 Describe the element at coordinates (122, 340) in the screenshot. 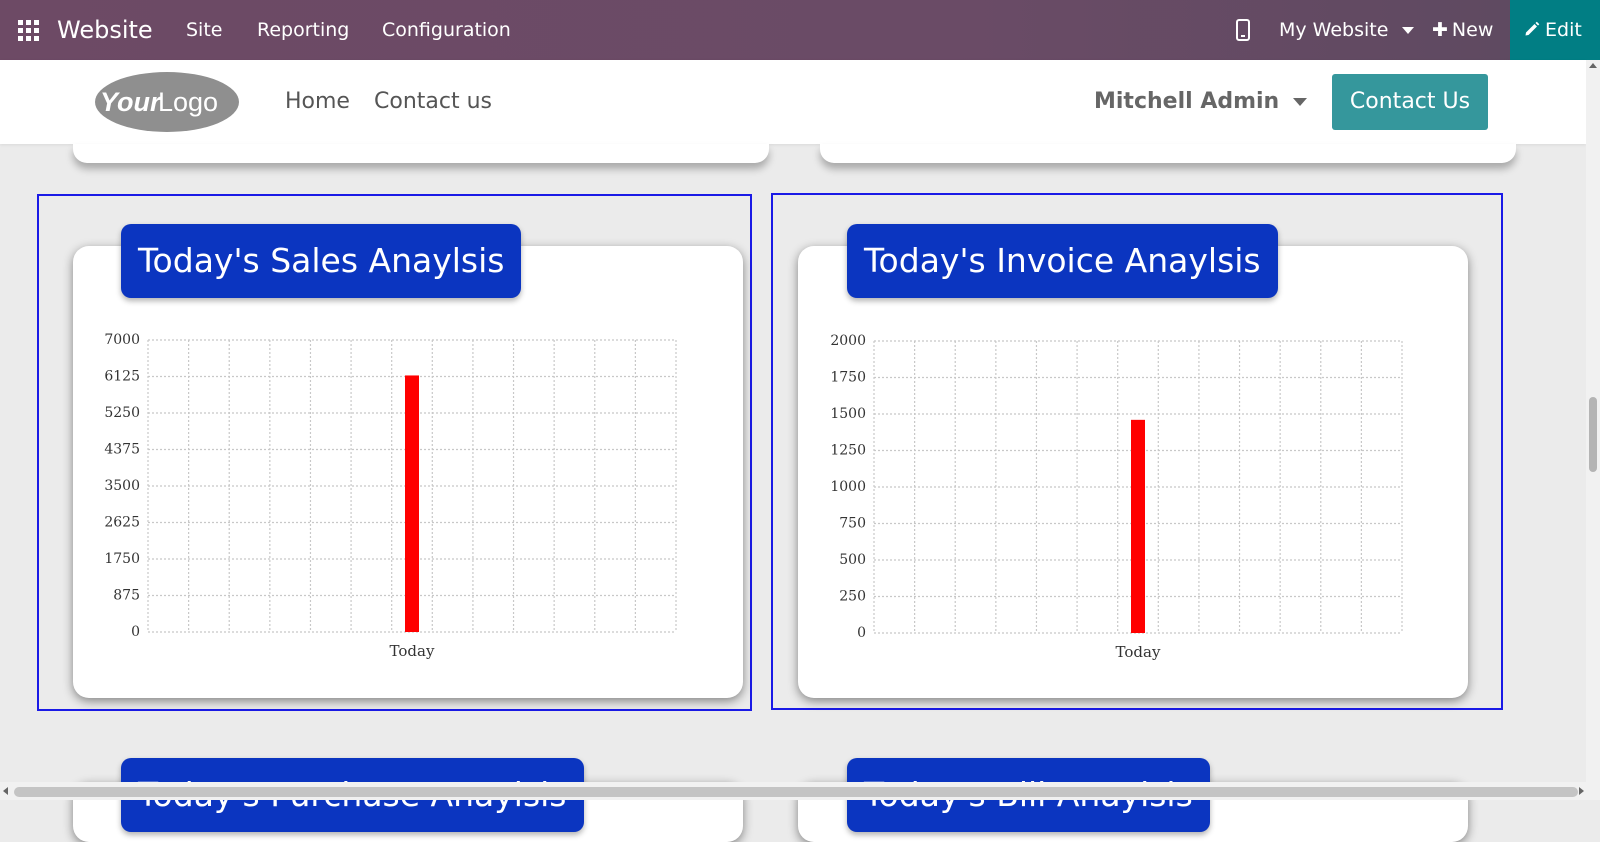

I see `y-tick-label: 7000` at that location.